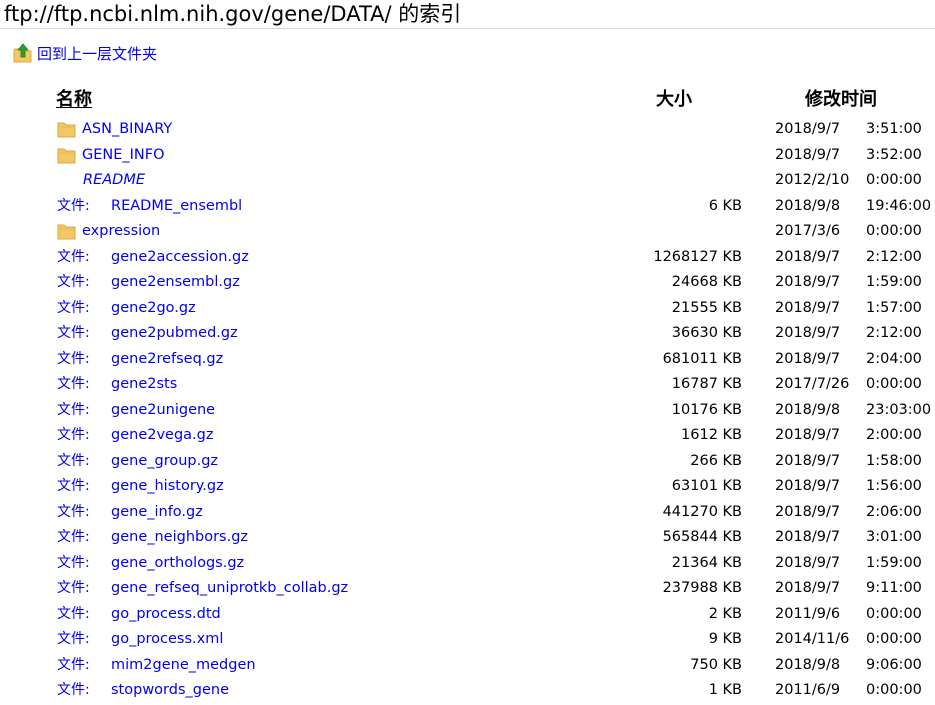 Image resolution: width=935 pixels, height=705 pixels. I want to click on file-link: gene_info.gz, so click(157, 513).